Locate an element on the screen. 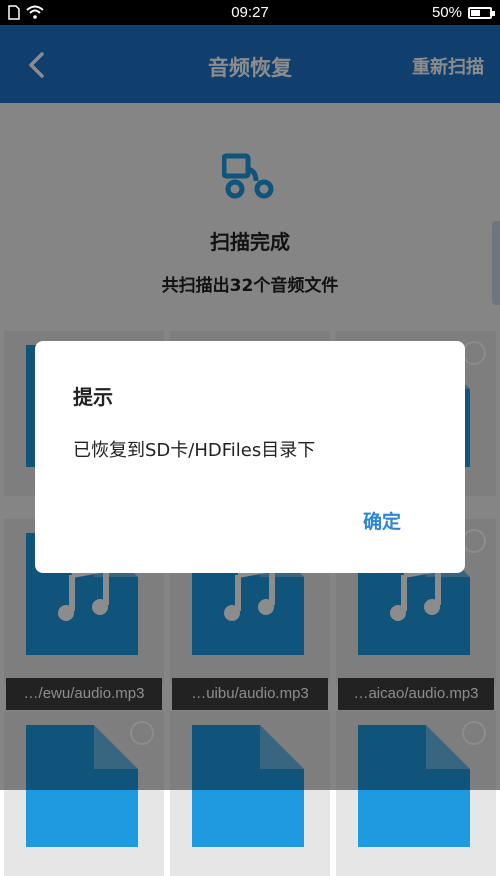 This screenshot has height=876, width=500. status-time: 09:27 is located at coordinates (250, 12).